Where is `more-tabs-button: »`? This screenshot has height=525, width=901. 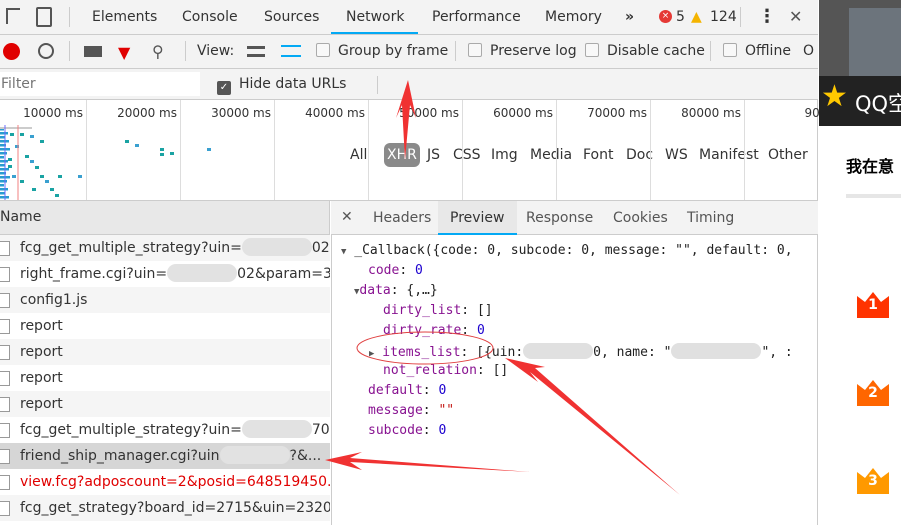 more-tabs-button: » is located at coordinates (629, 17).